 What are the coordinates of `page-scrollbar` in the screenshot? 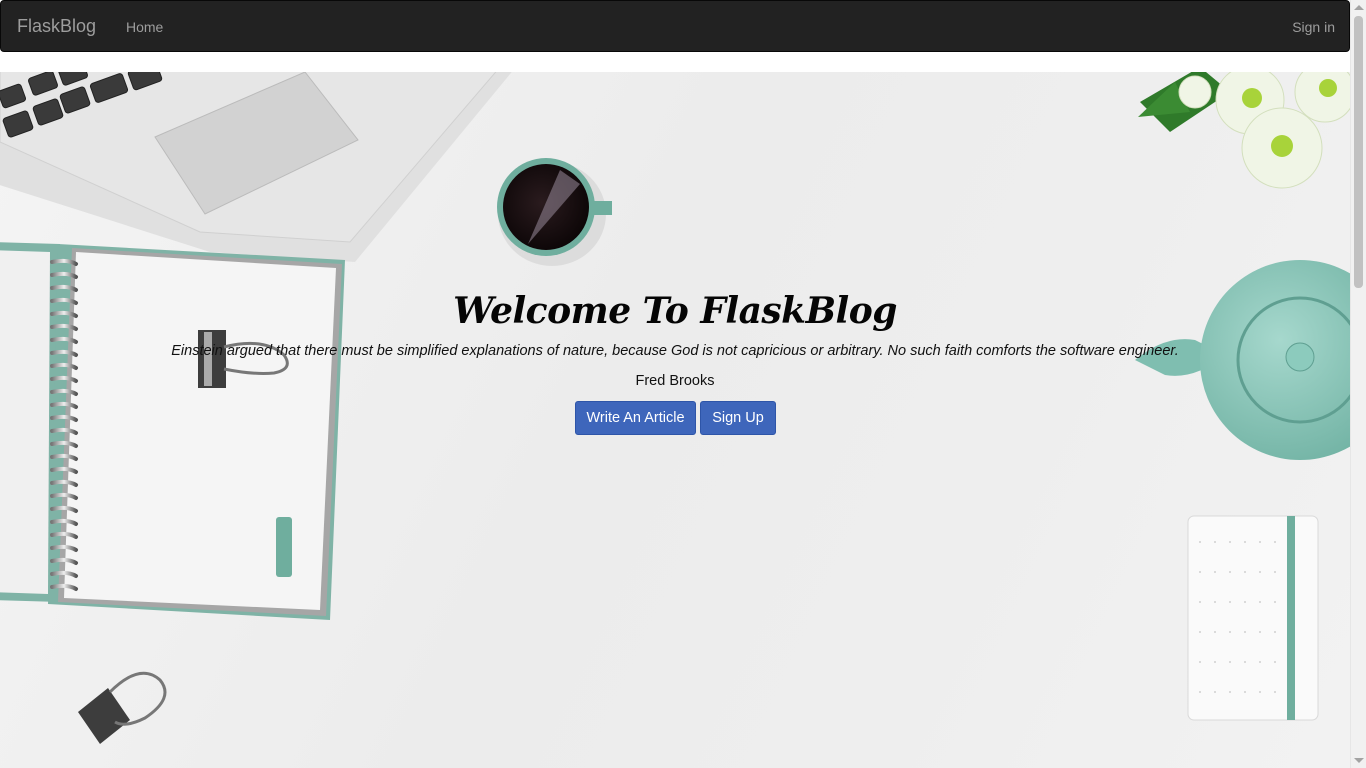 It's located at (1358, 384).